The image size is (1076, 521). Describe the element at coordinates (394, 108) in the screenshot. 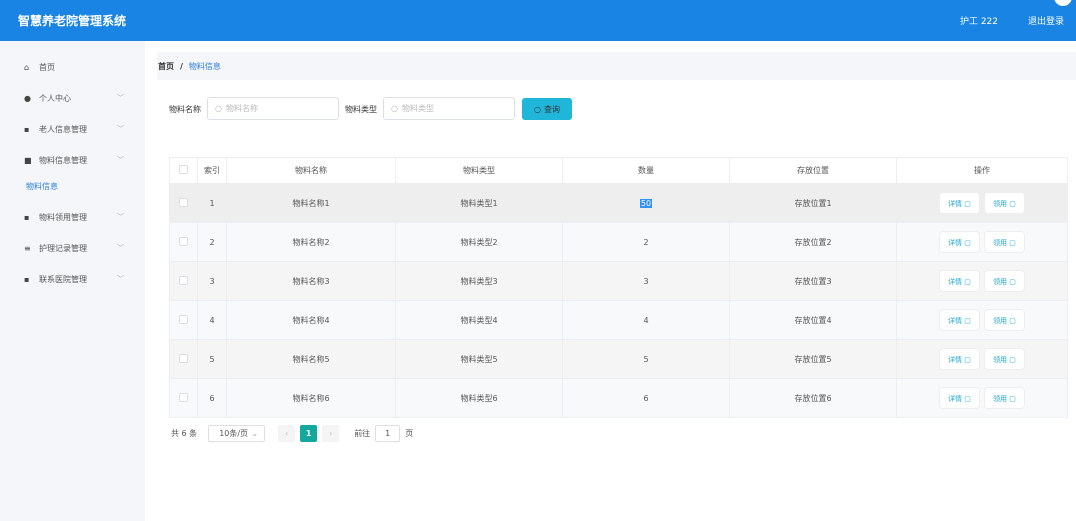

I see `search-icon: ○` at that location.